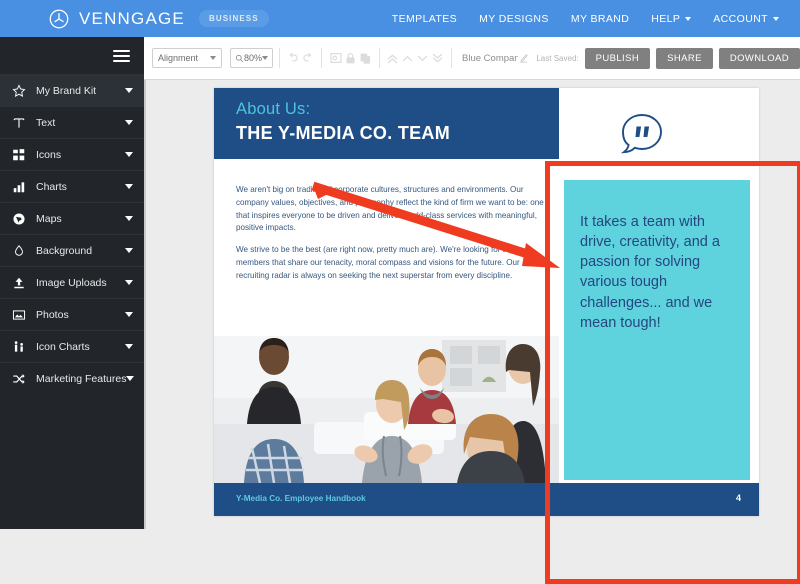  Describe the element at coordinates (18, 346) in the screenshot. I see `pictogram-icon` at that location.